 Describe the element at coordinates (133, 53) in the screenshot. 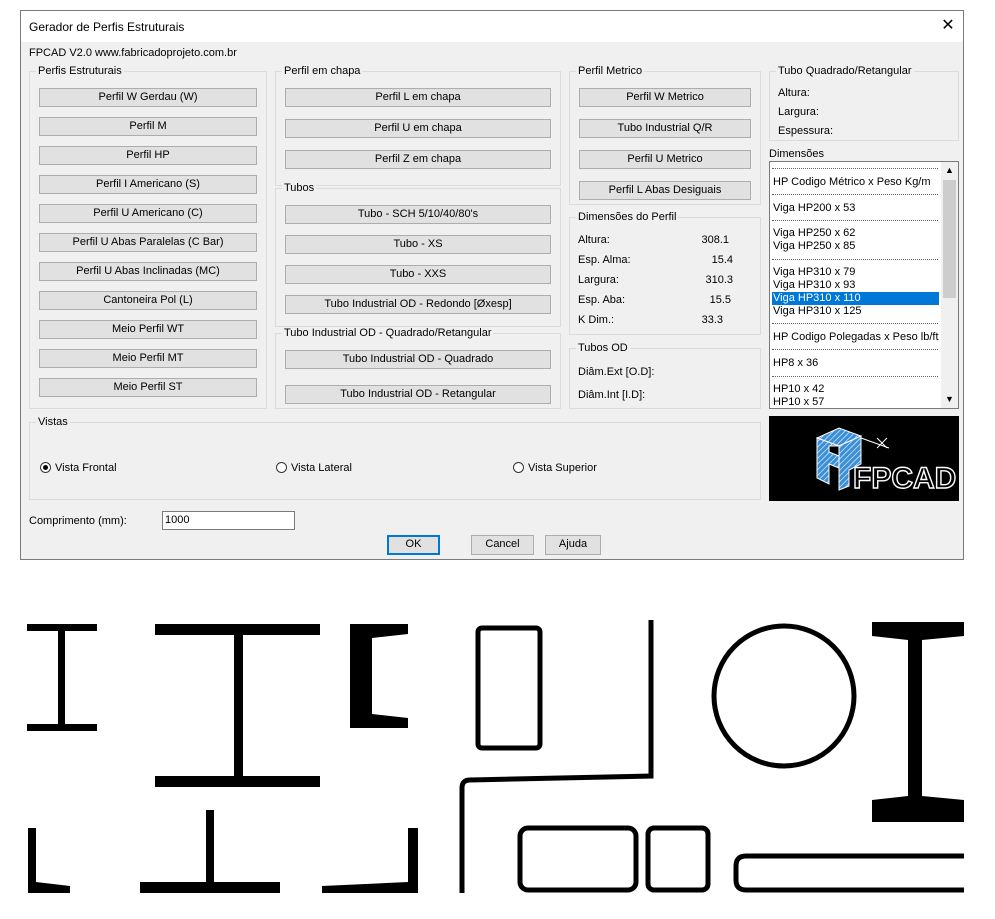

I see `version-label: FPCAD V2.0 www.fabricadoprojeto.com.br` at that location.